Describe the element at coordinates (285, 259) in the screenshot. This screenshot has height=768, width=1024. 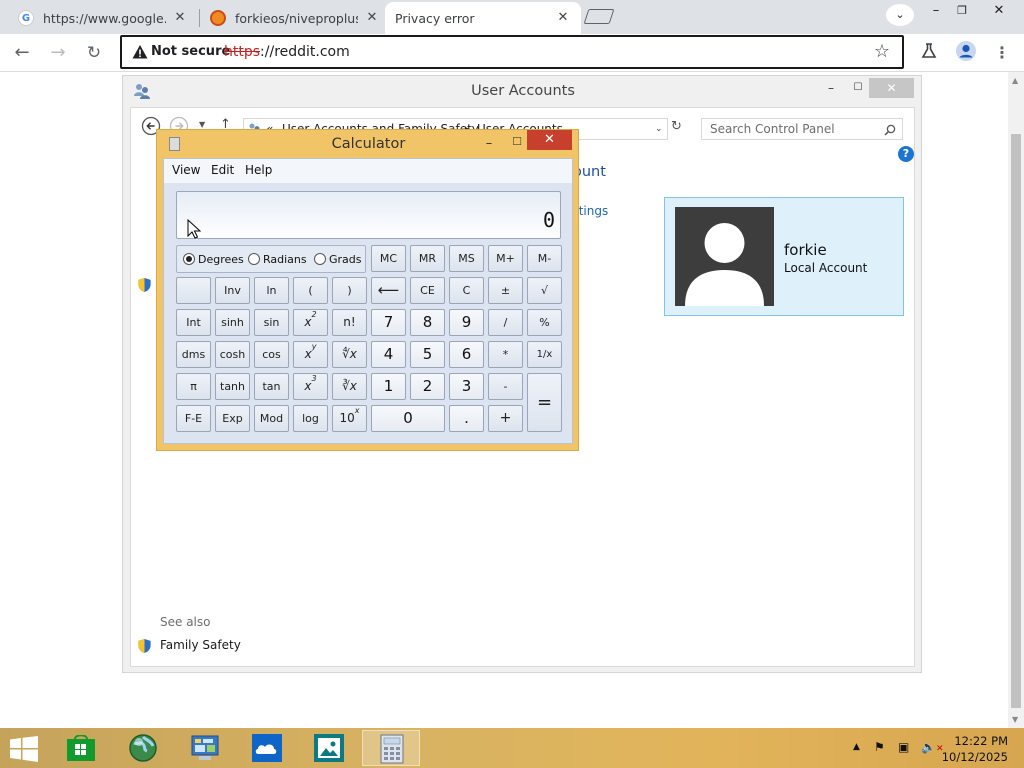
I see `radians-label: Radians` at that location.